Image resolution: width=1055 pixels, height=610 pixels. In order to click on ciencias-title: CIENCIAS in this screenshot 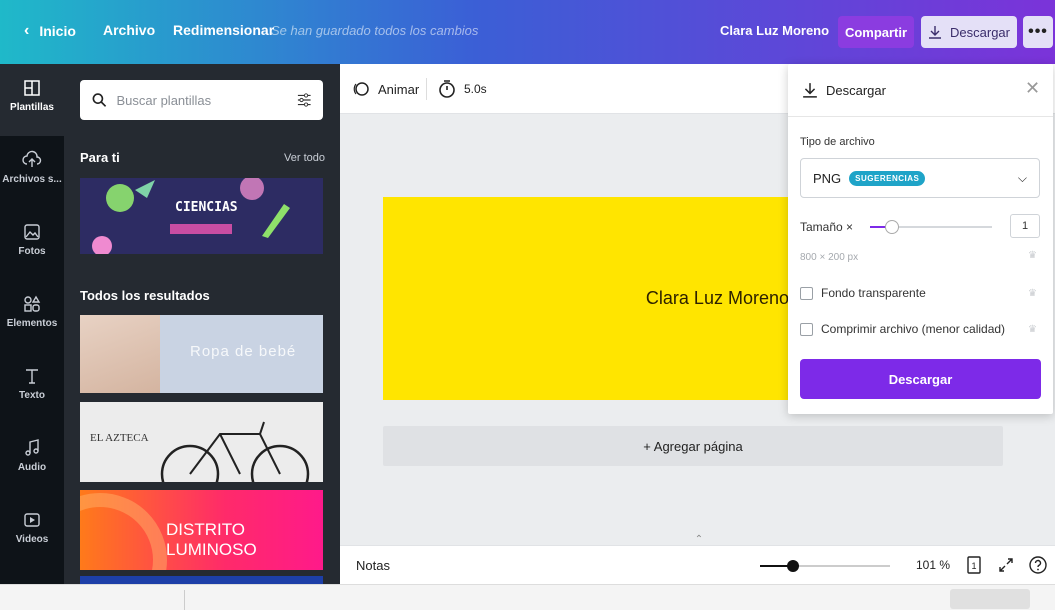, I will do `click(206, 207)`.